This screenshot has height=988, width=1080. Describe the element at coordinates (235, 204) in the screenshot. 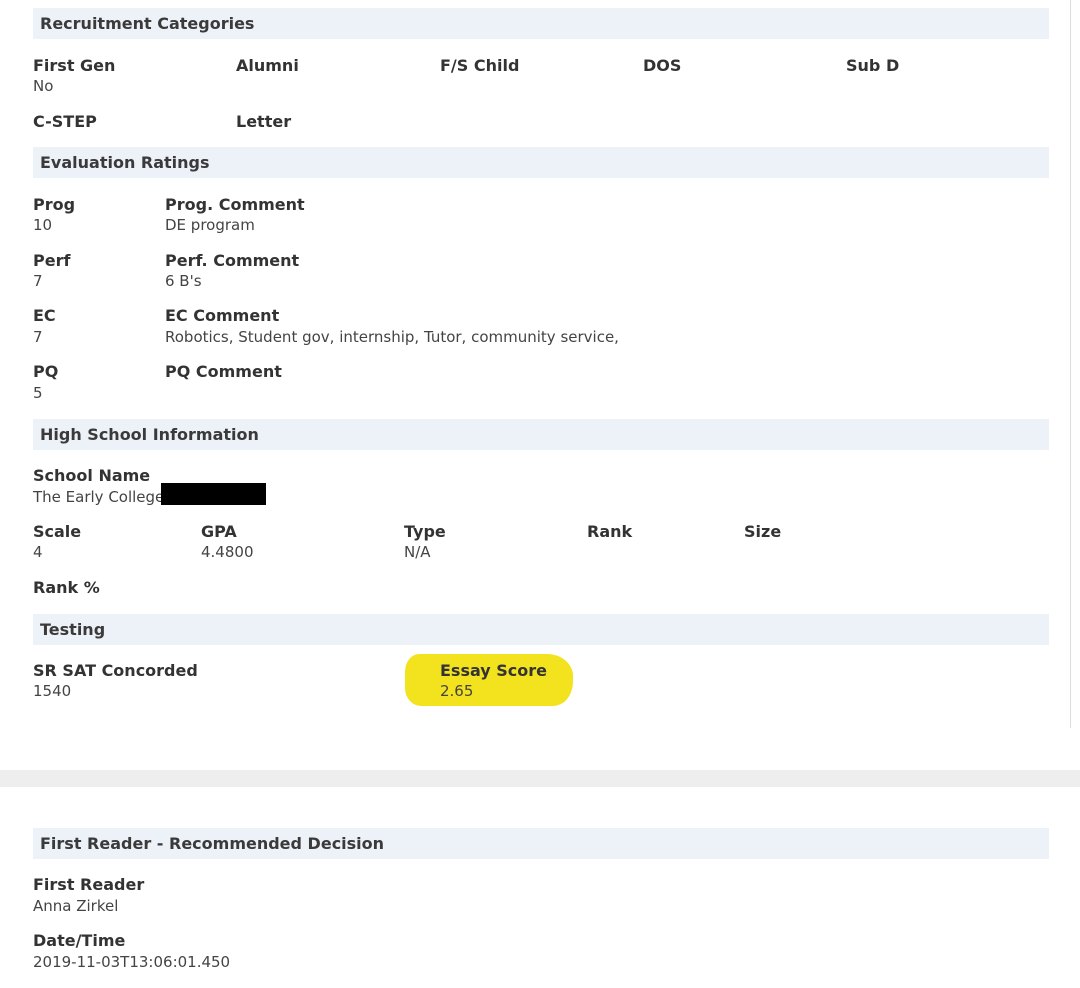

I see `prog-comment-label: Prog. Comment` at that location.